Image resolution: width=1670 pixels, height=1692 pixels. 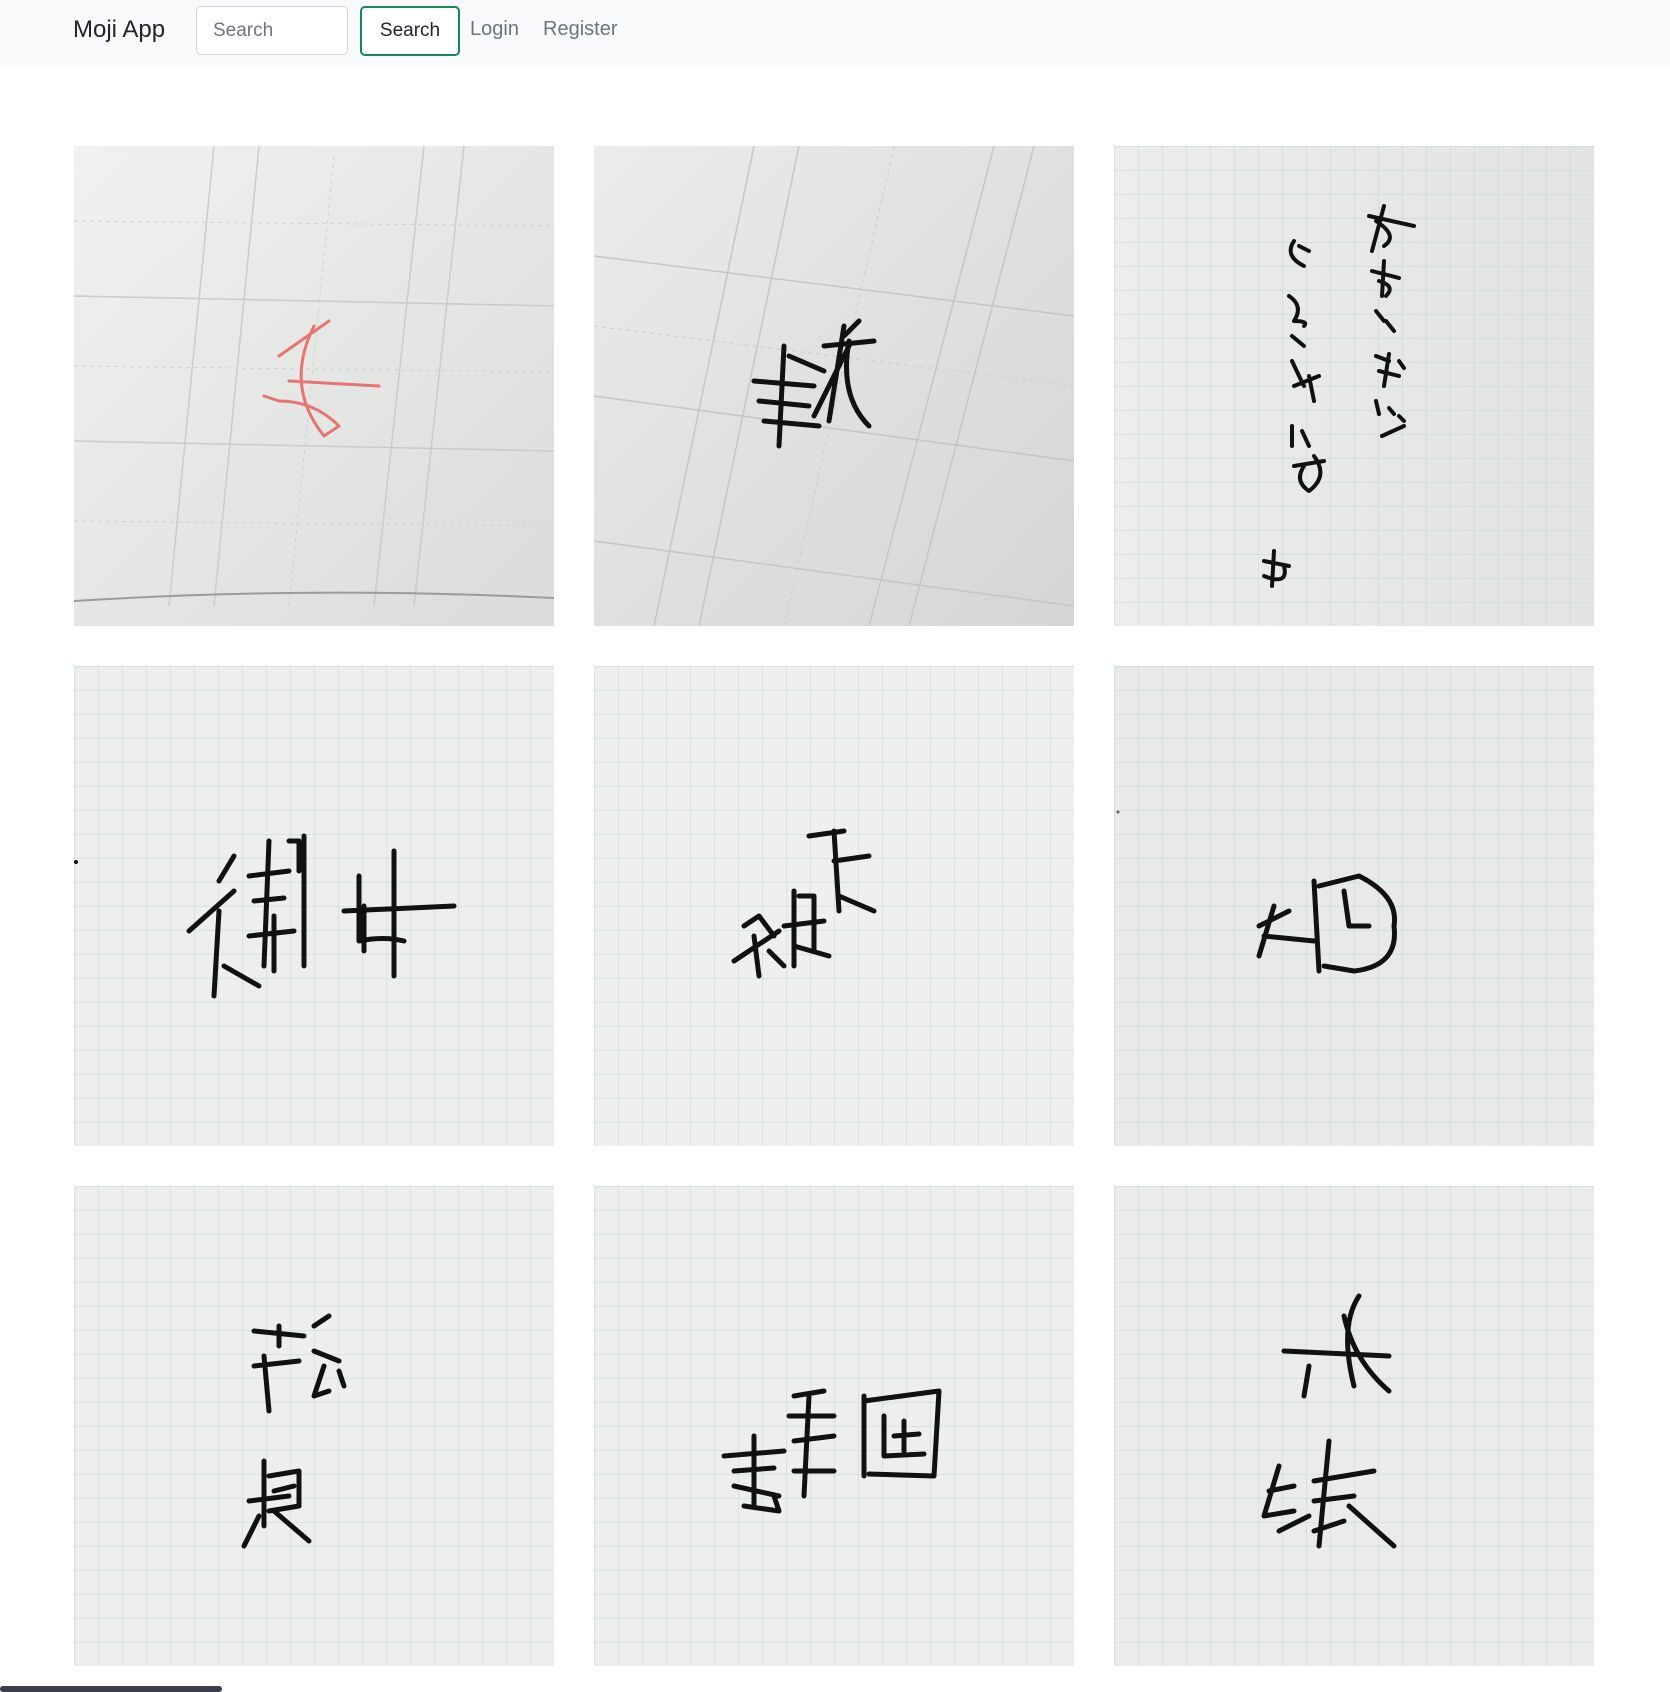 What do you see at coordinates (410, 31) in the screenshot?
I see `search-button: Search` at bounding box center [410, 31].